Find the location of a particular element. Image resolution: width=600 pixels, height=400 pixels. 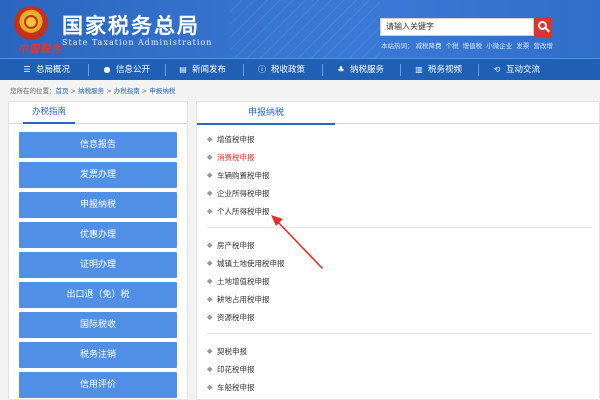

video-icon: ▥ is located at coordinates (419, 69).